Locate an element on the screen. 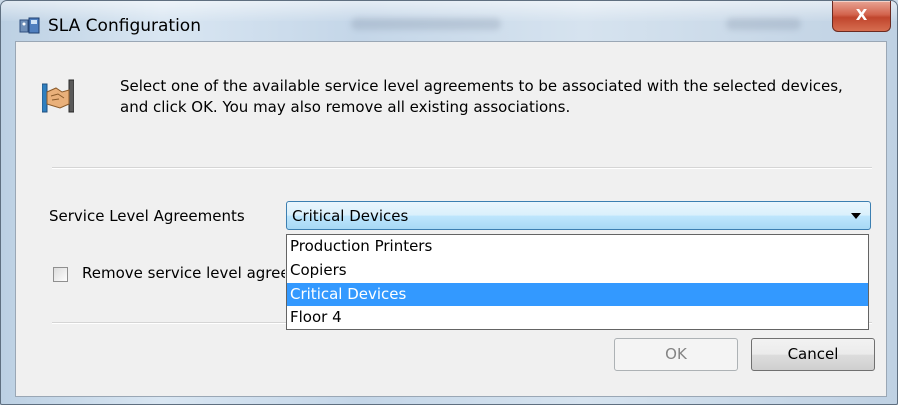 The image size is (898, 405). cancel-button: Cancel is located at coordinates (813, 354).